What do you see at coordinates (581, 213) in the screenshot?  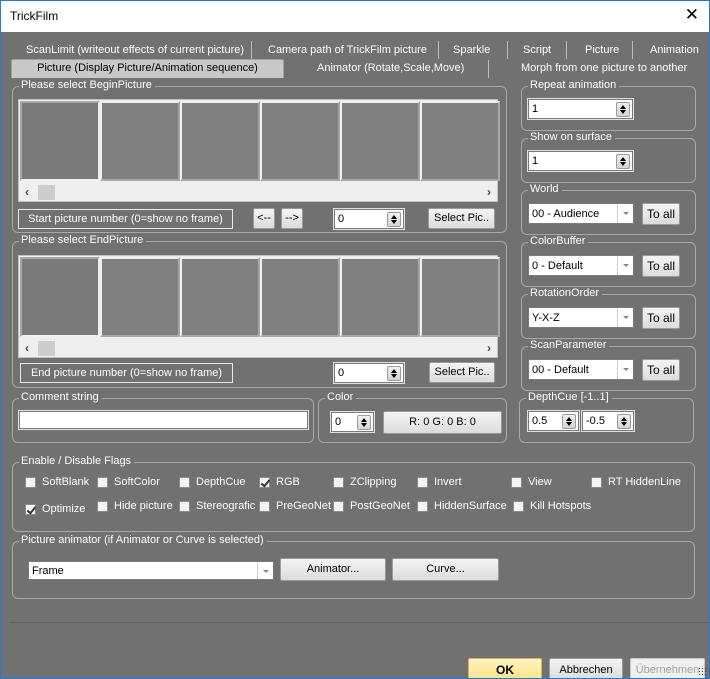 I see `world-select: 00 - Audience` at bounding box center [581, 213].